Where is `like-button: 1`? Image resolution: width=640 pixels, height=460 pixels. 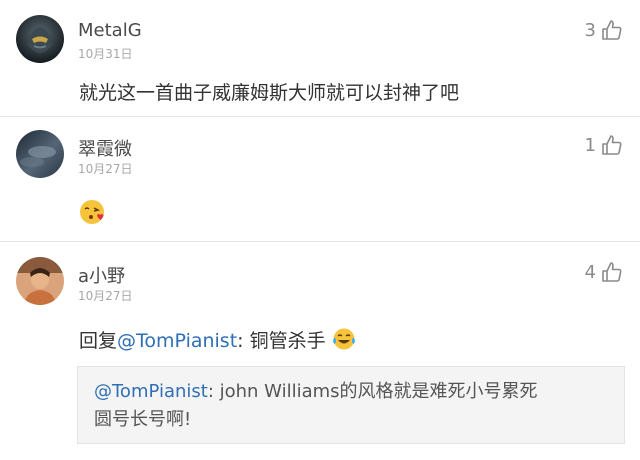
like-button: 1 is located at coordinates (604, 145).